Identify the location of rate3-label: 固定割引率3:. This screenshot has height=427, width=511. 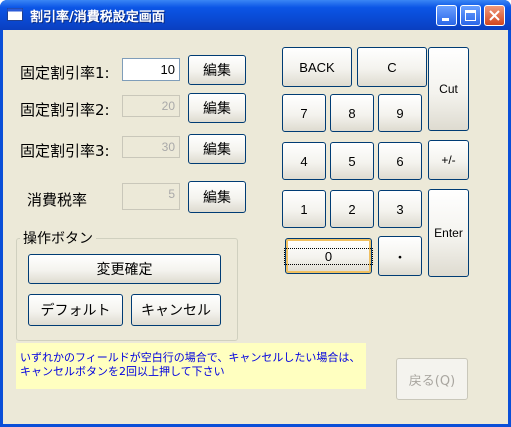
(65, 151).